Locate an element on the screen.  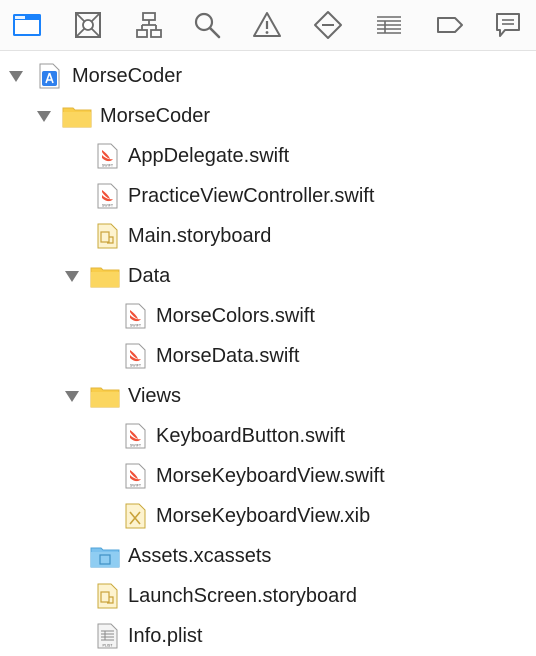
debug-navigator-icon is located at coordinates (389, 25).